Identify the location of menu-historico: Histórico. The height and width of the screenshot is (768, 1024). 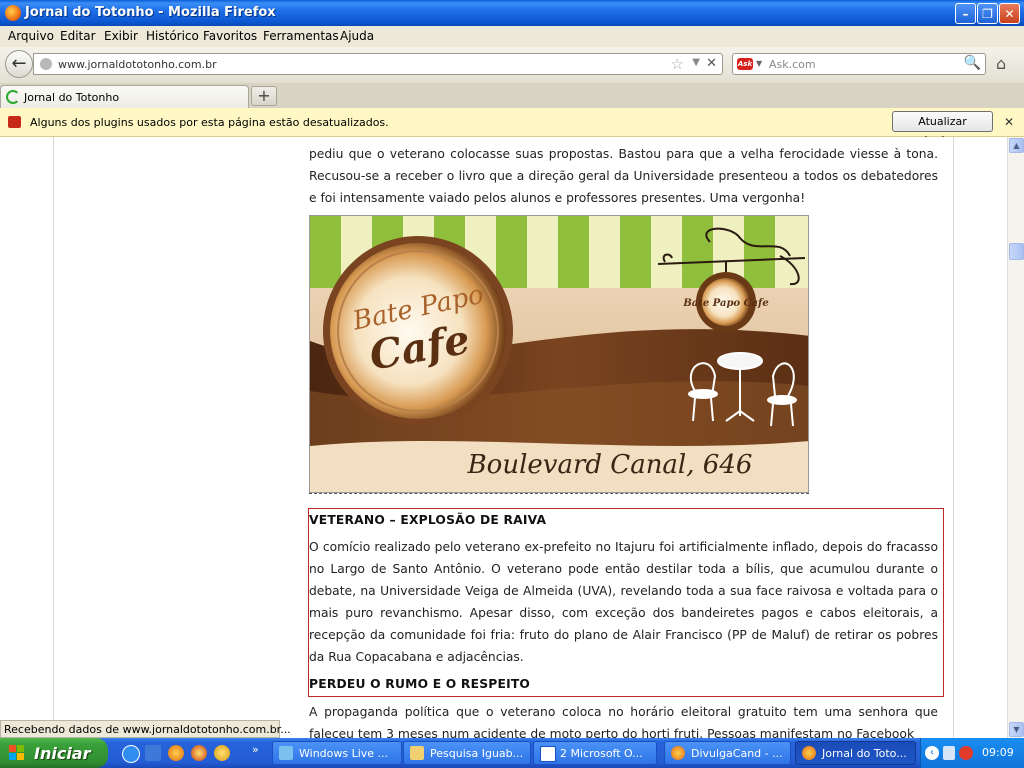
(172, 36).